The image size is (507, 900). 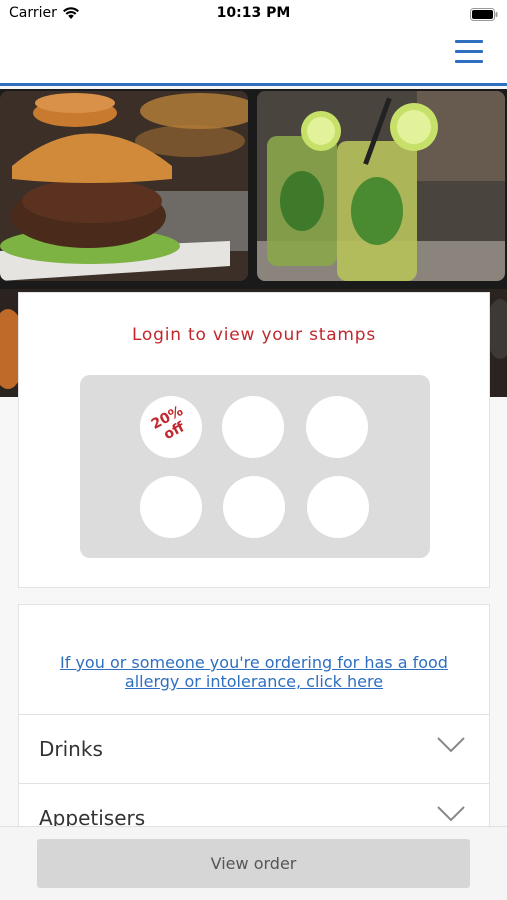 I want to click on category-drinks: Drinks, so click(x=254, y=749).